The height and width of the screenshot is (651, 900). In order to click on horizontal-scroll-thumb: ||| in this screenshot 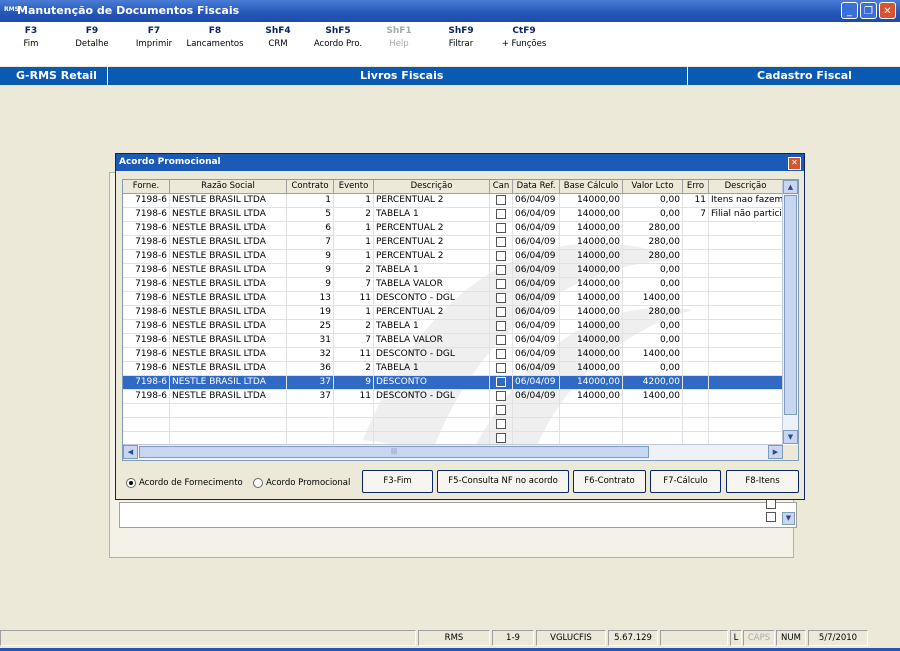, I will do `click(394, 452)`.